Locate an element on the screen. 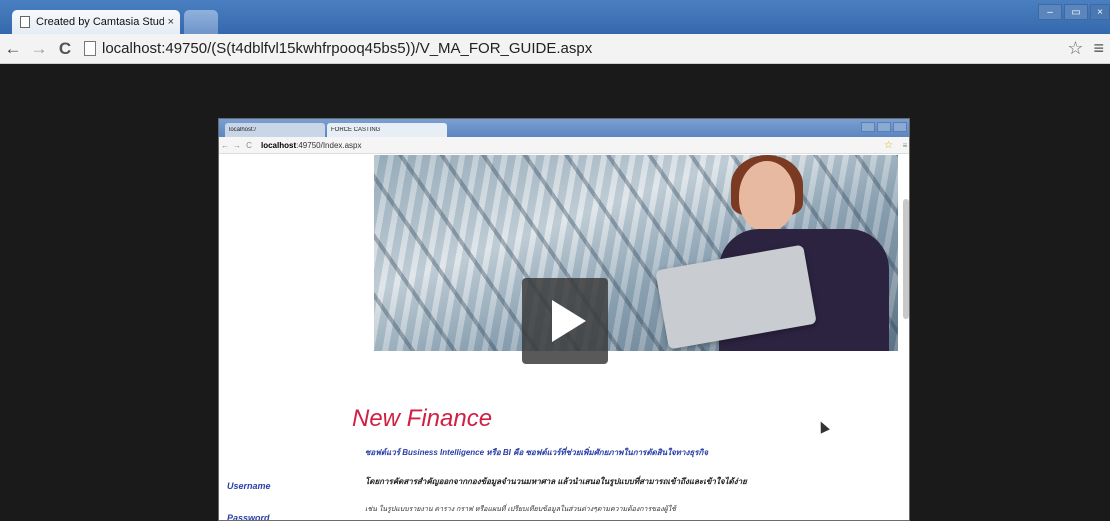 The width and height of the screenshot is (1110, 521). woman-with-tablet is located at coordinates (772, 253).